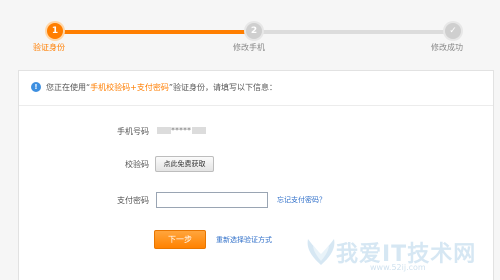 This screenshot has width=500, height=280. What do you see at coordinates (184, 164) in the screenshot?
I see `get-code-button: 点此免费获取` at bounding box center [184, 164].